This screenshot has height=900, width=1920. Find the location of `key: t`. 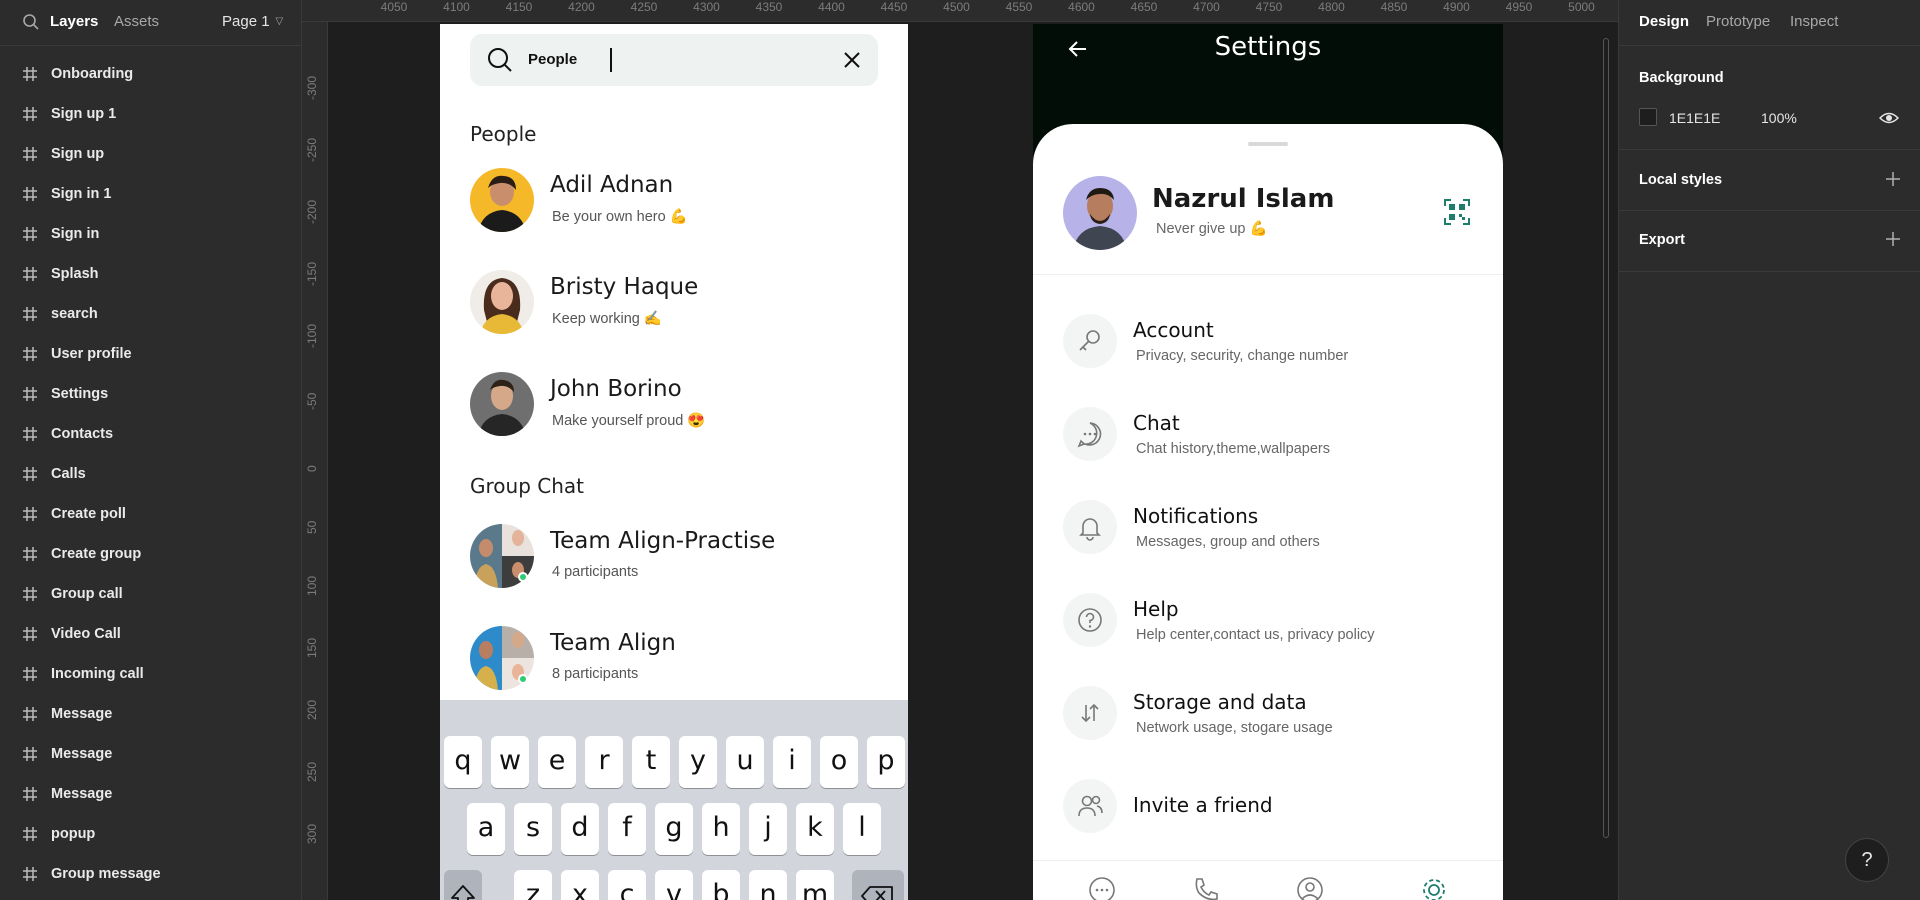

key: t is located at coordinates (651, 762).